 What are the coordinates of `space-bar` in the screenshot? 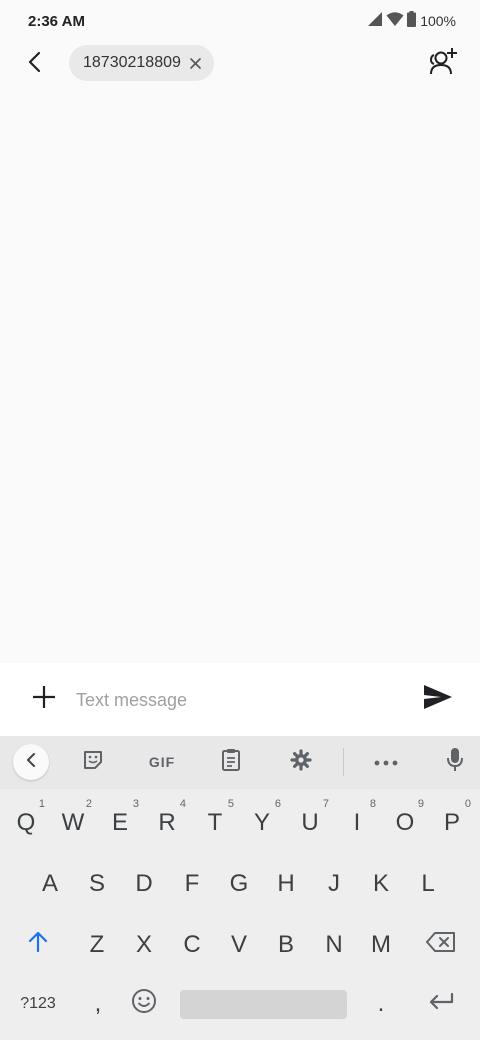 It's located at (263, 1004).